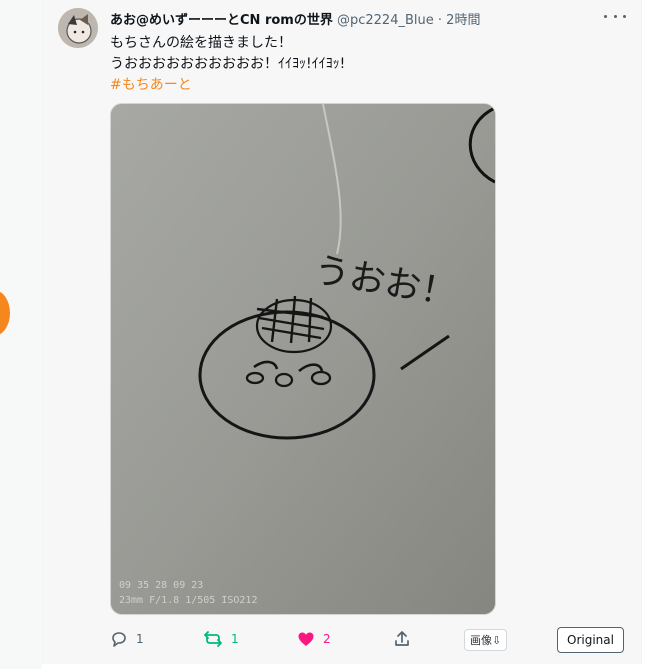 Image resolution: width=661 pixels, height=669 pixels. Describe the element at coordinates (161, 585) in the screenshot. I see `photo-timestamp: 09 35 28 09 23` at that location.